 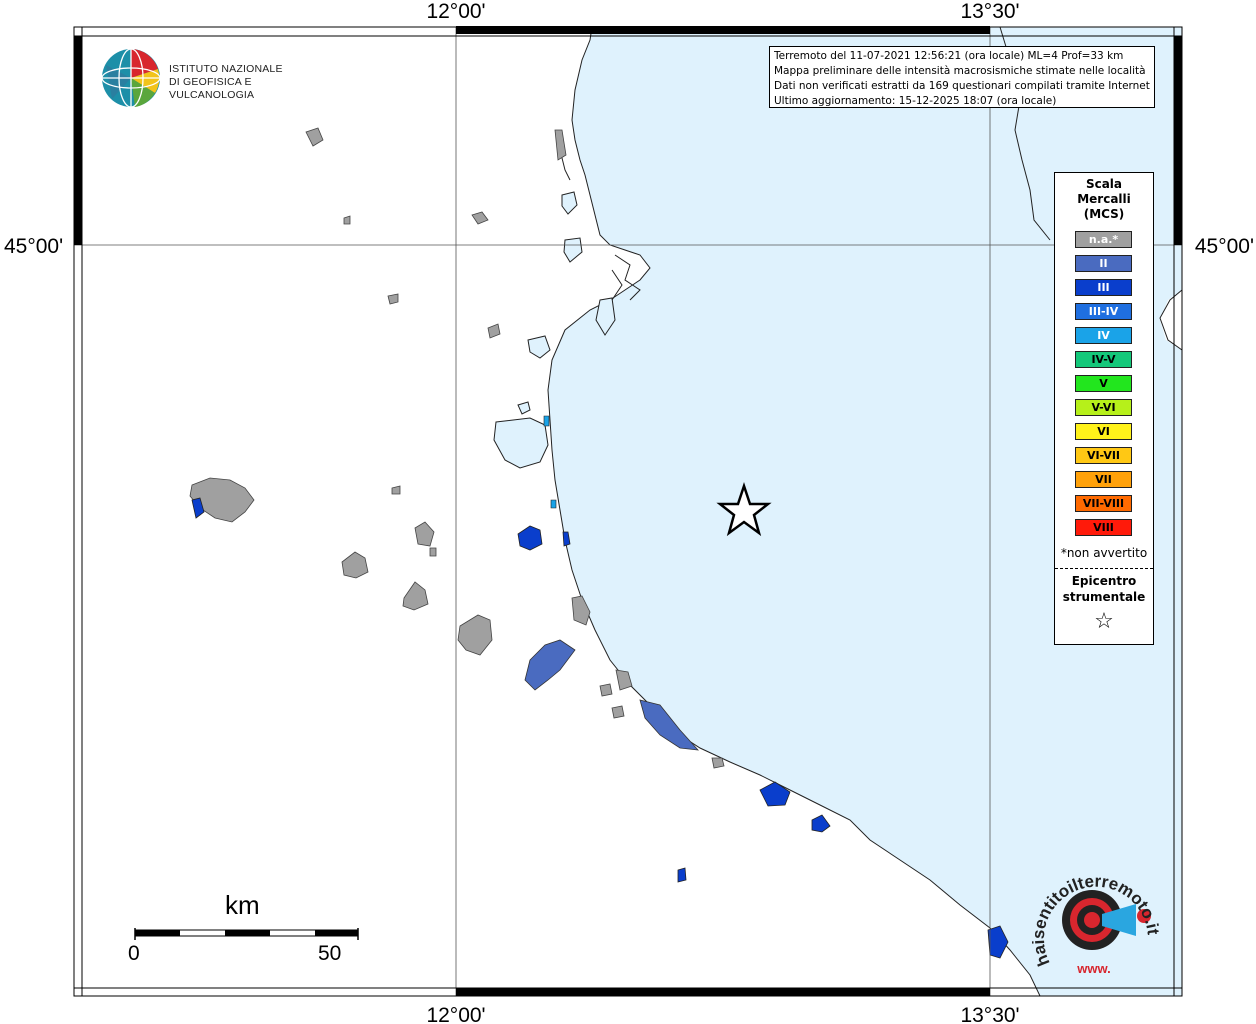 What do you see at coordinates (1104, 553) in the screenshot?
I see `legend-note: *non avvertito` at bounding box center [1104, 553].